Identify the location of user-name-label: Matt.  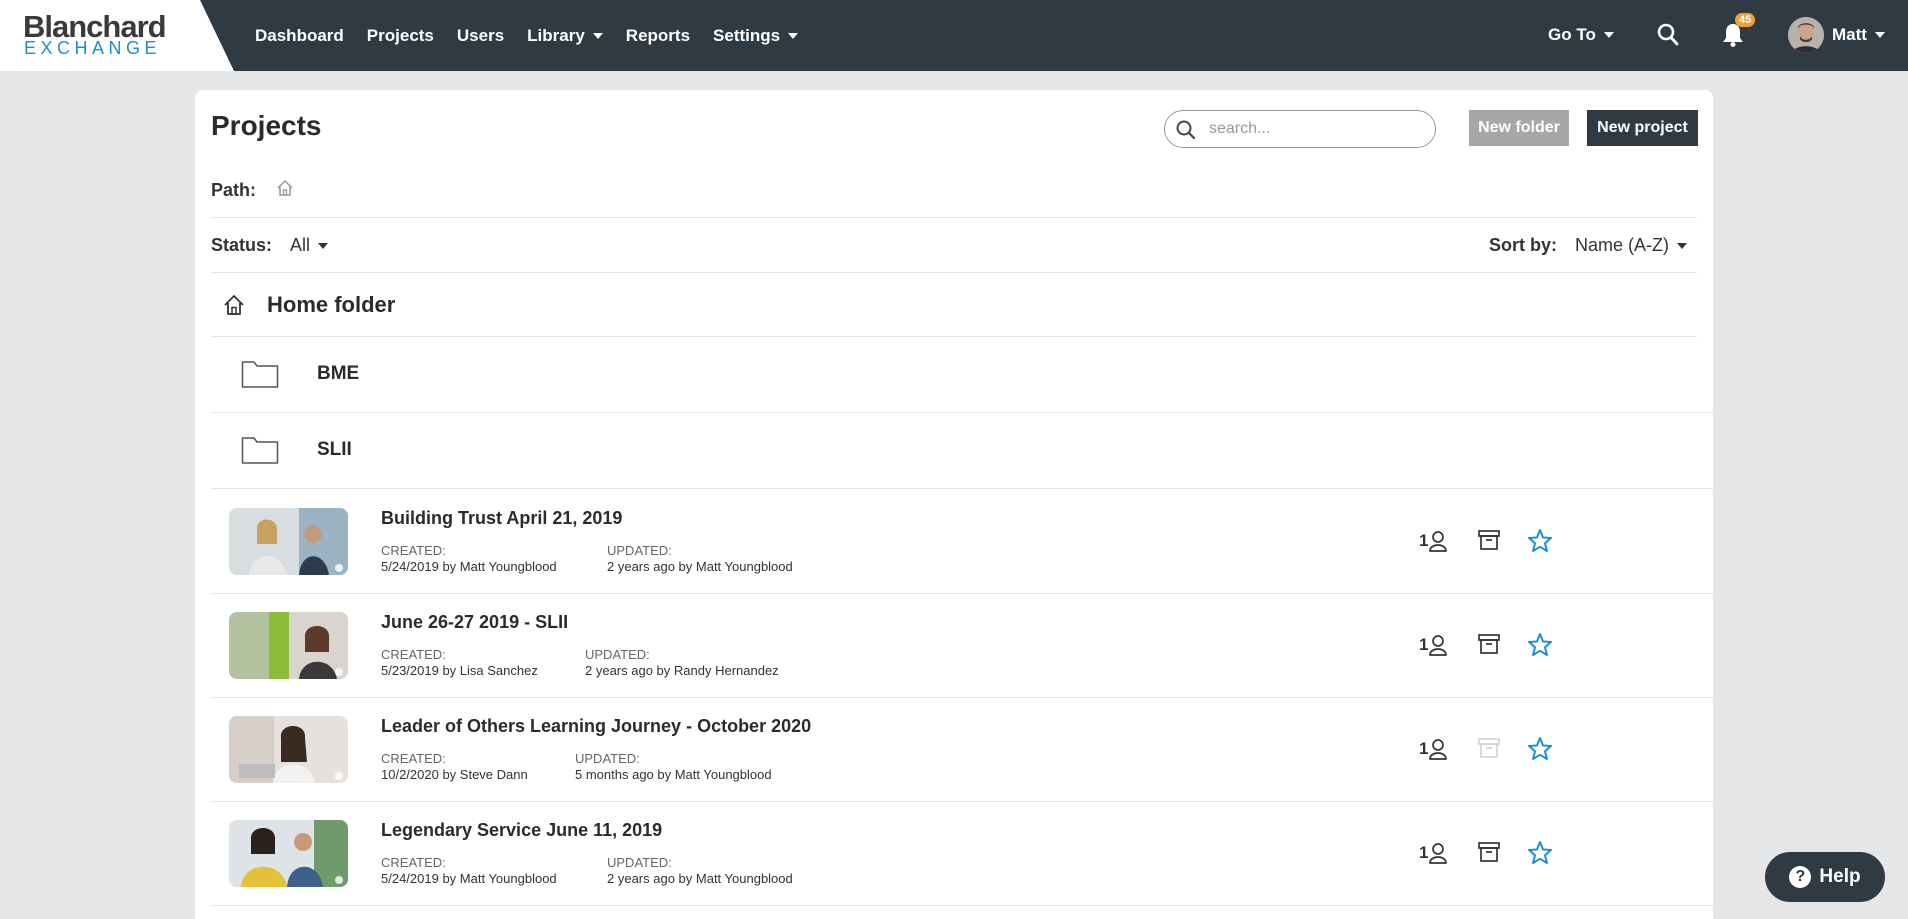
(1849, 34).